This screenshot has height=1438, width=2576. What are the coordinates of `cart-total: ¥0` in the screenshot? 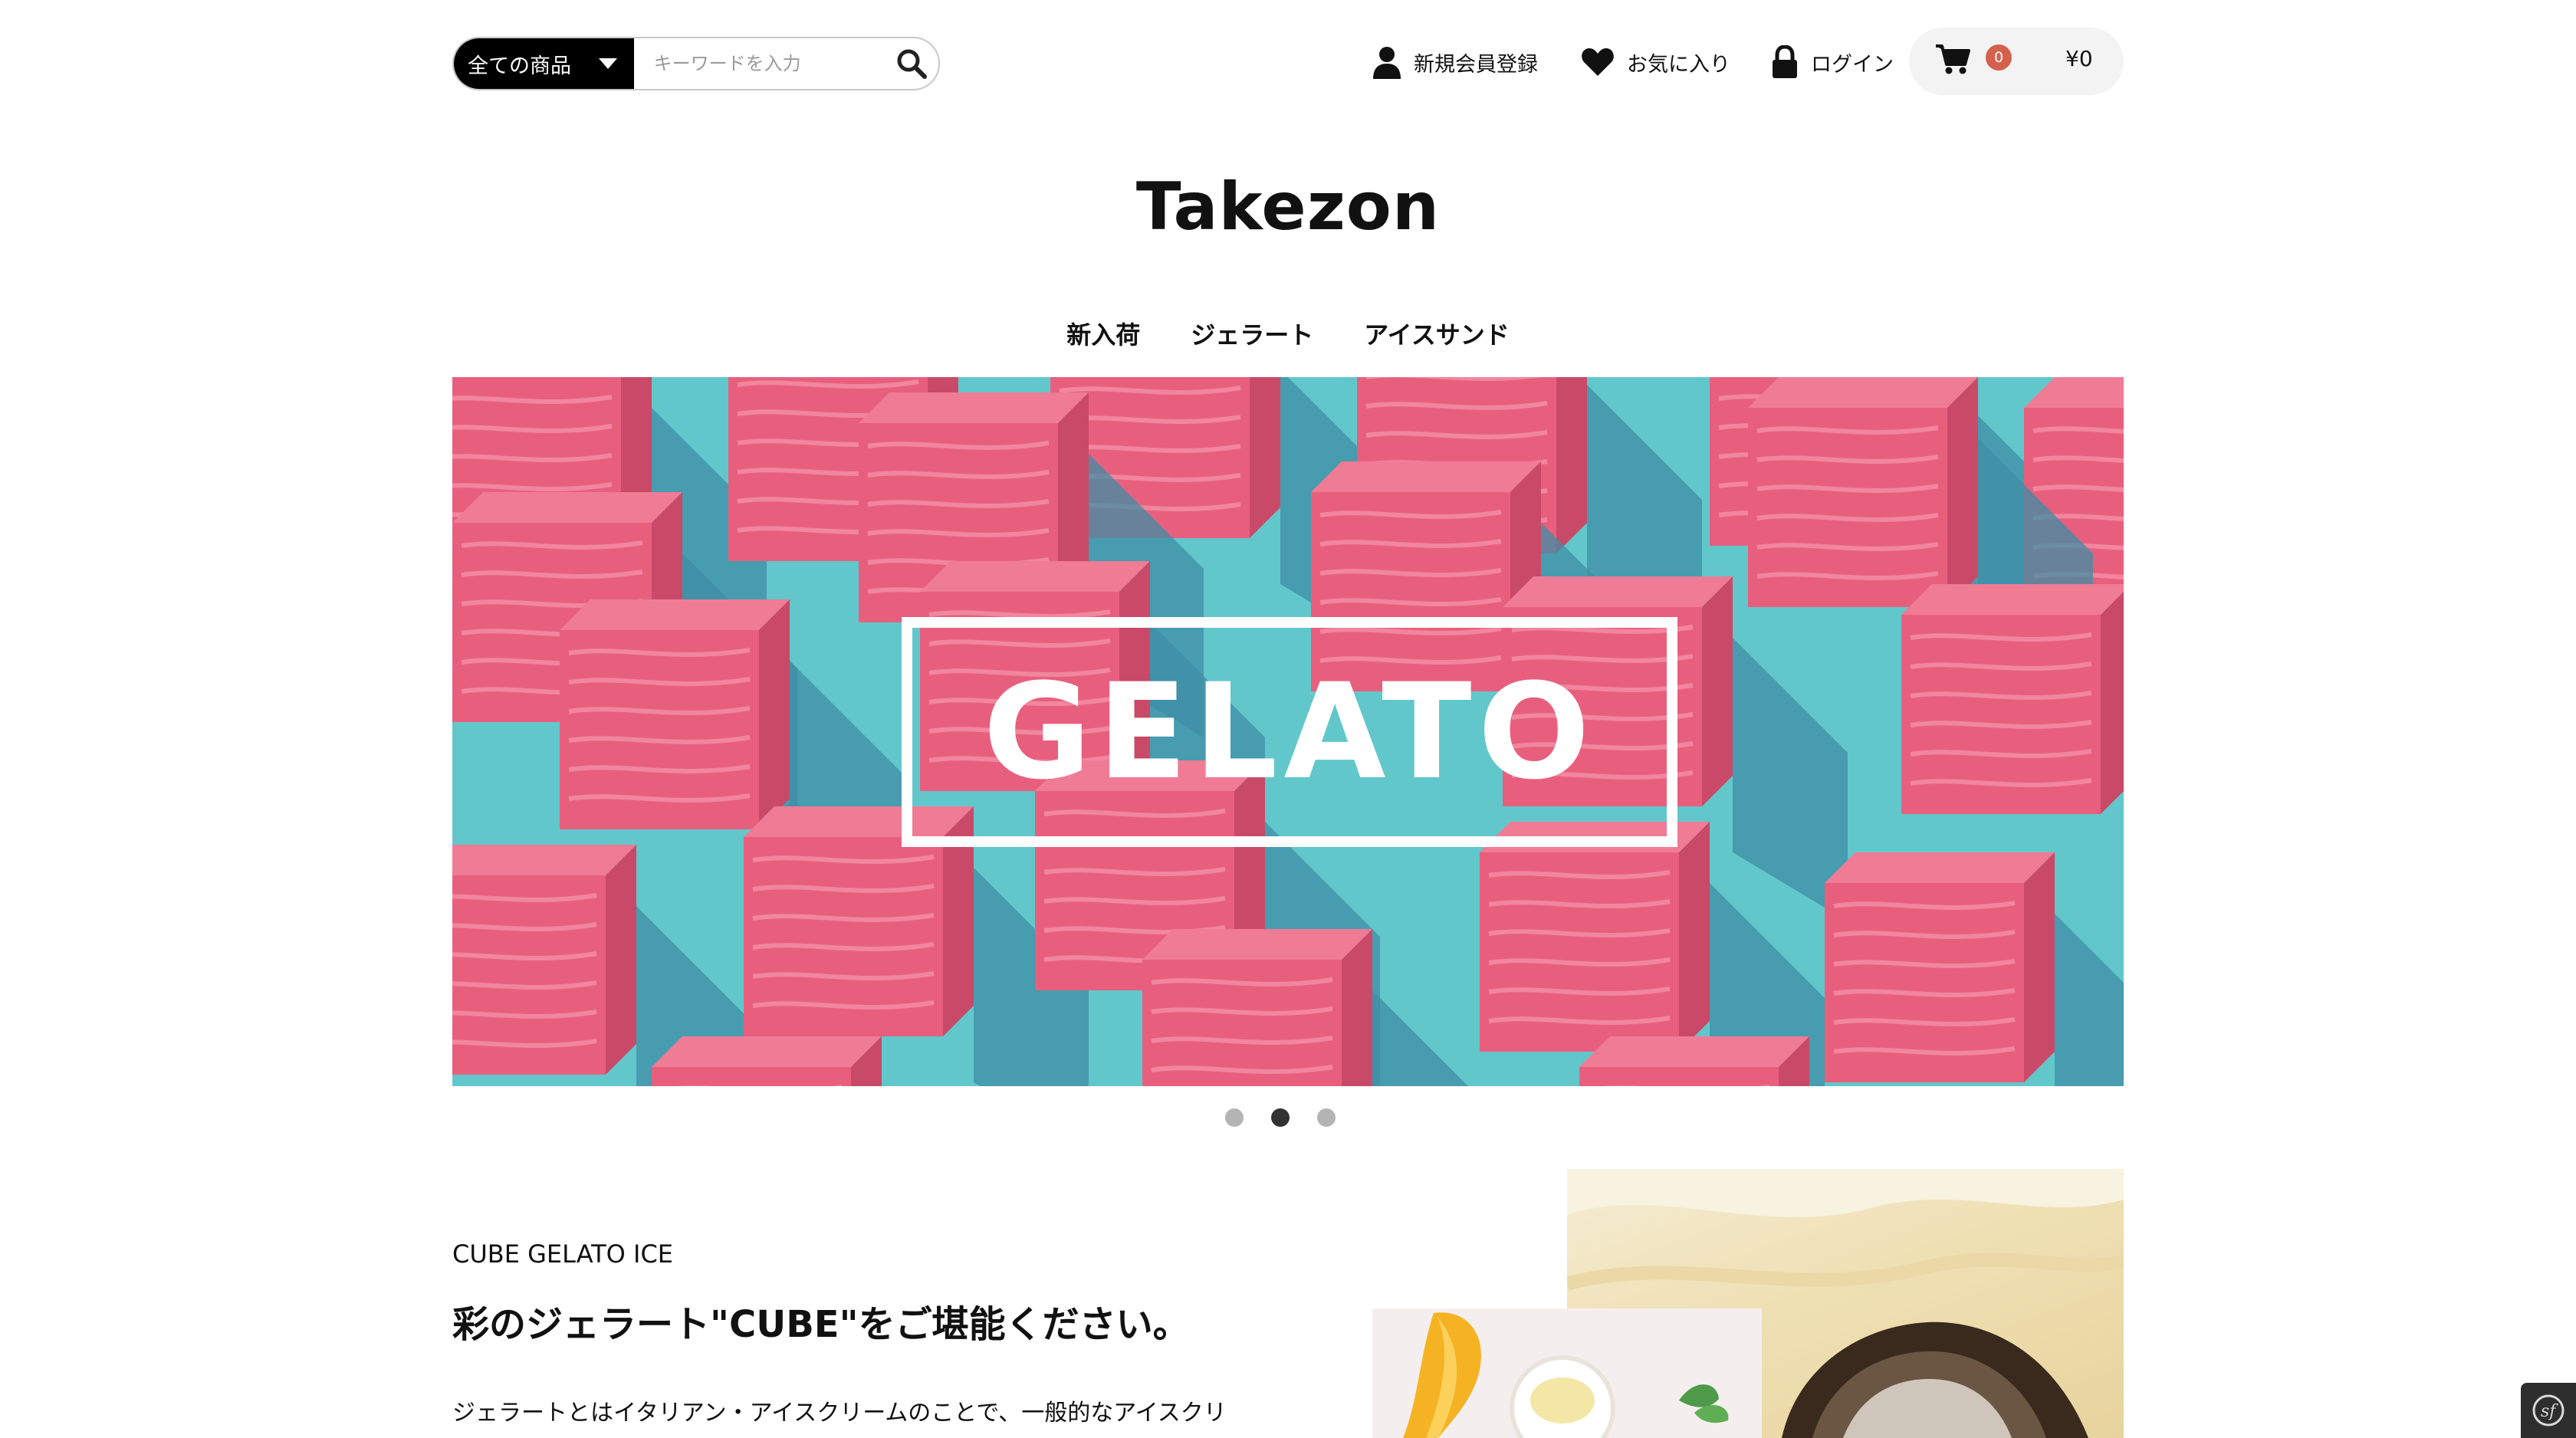 It's located at (2079, 58).